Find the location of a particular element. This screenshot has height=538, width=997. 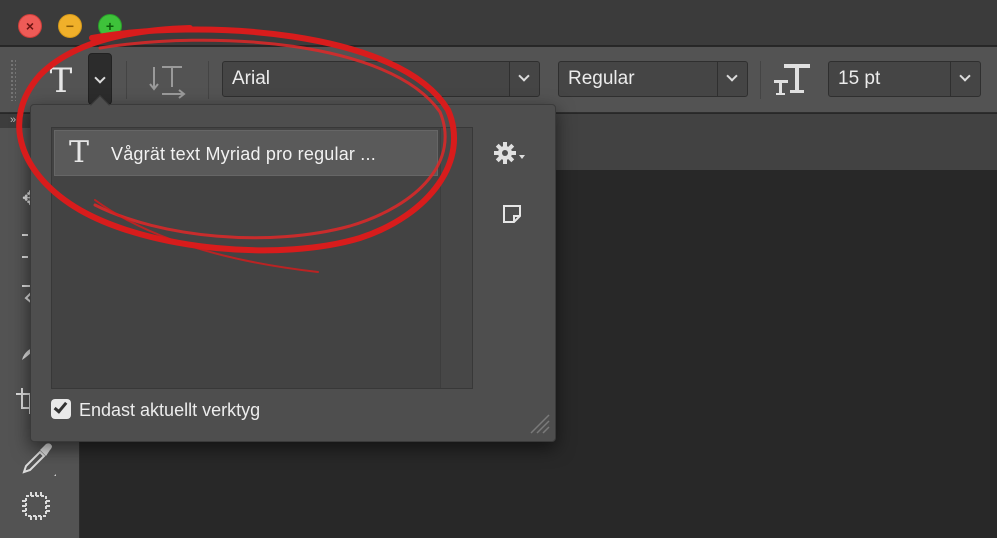

title-bar: × − + is located at coordinates (498, 23).